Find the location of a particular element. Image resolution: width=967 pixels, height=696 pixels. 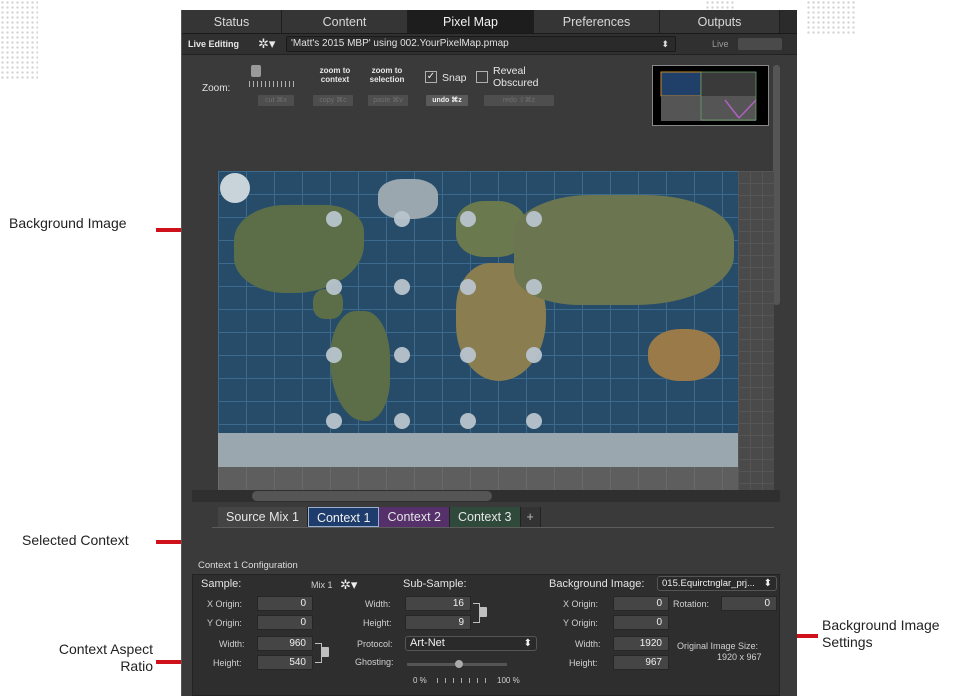

x-origin-label: X Origin: is located at coordinates (225, 604).